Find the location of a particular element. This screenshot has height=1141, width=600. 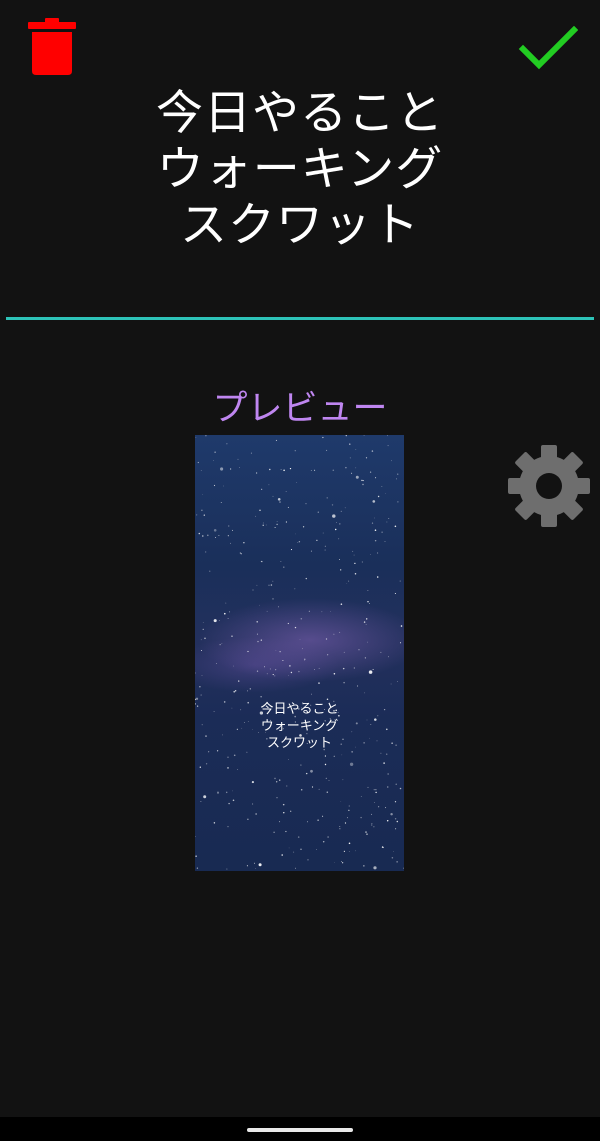

delete-button is located at coordinates (52, 47).